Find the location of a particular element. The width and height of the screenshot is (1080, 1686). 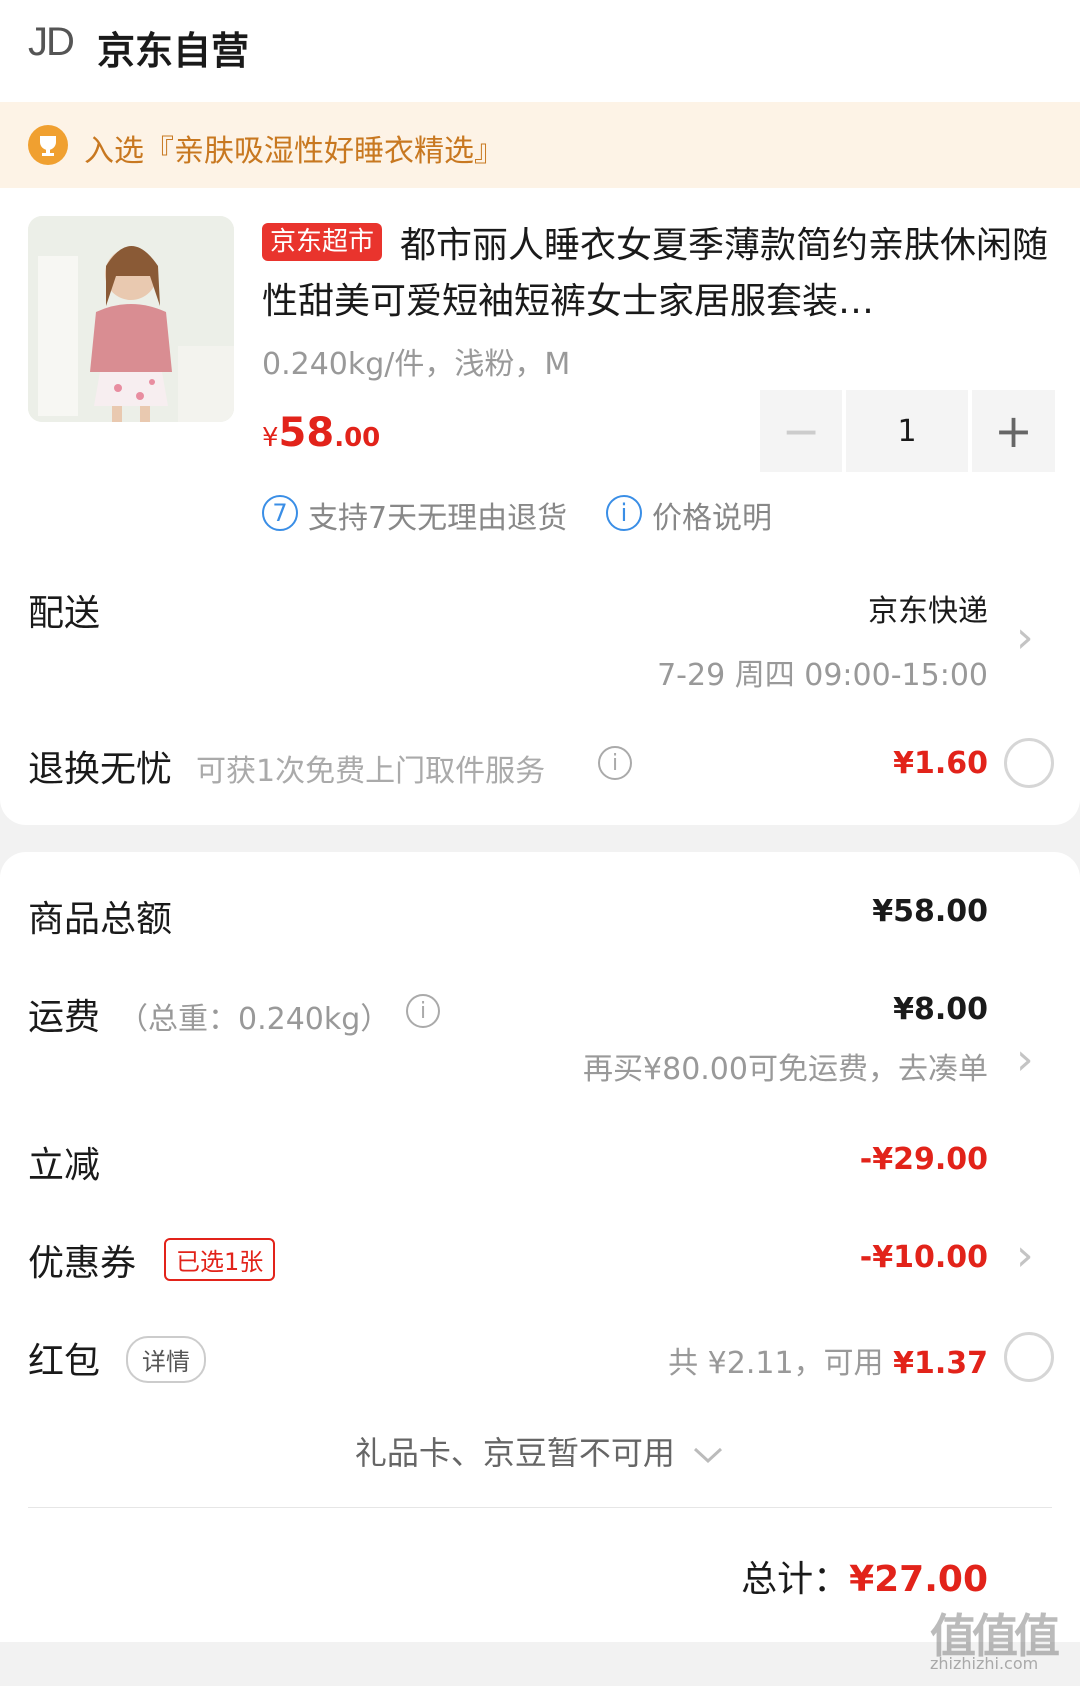

trophy-icon is located at coordinates (48, 145).